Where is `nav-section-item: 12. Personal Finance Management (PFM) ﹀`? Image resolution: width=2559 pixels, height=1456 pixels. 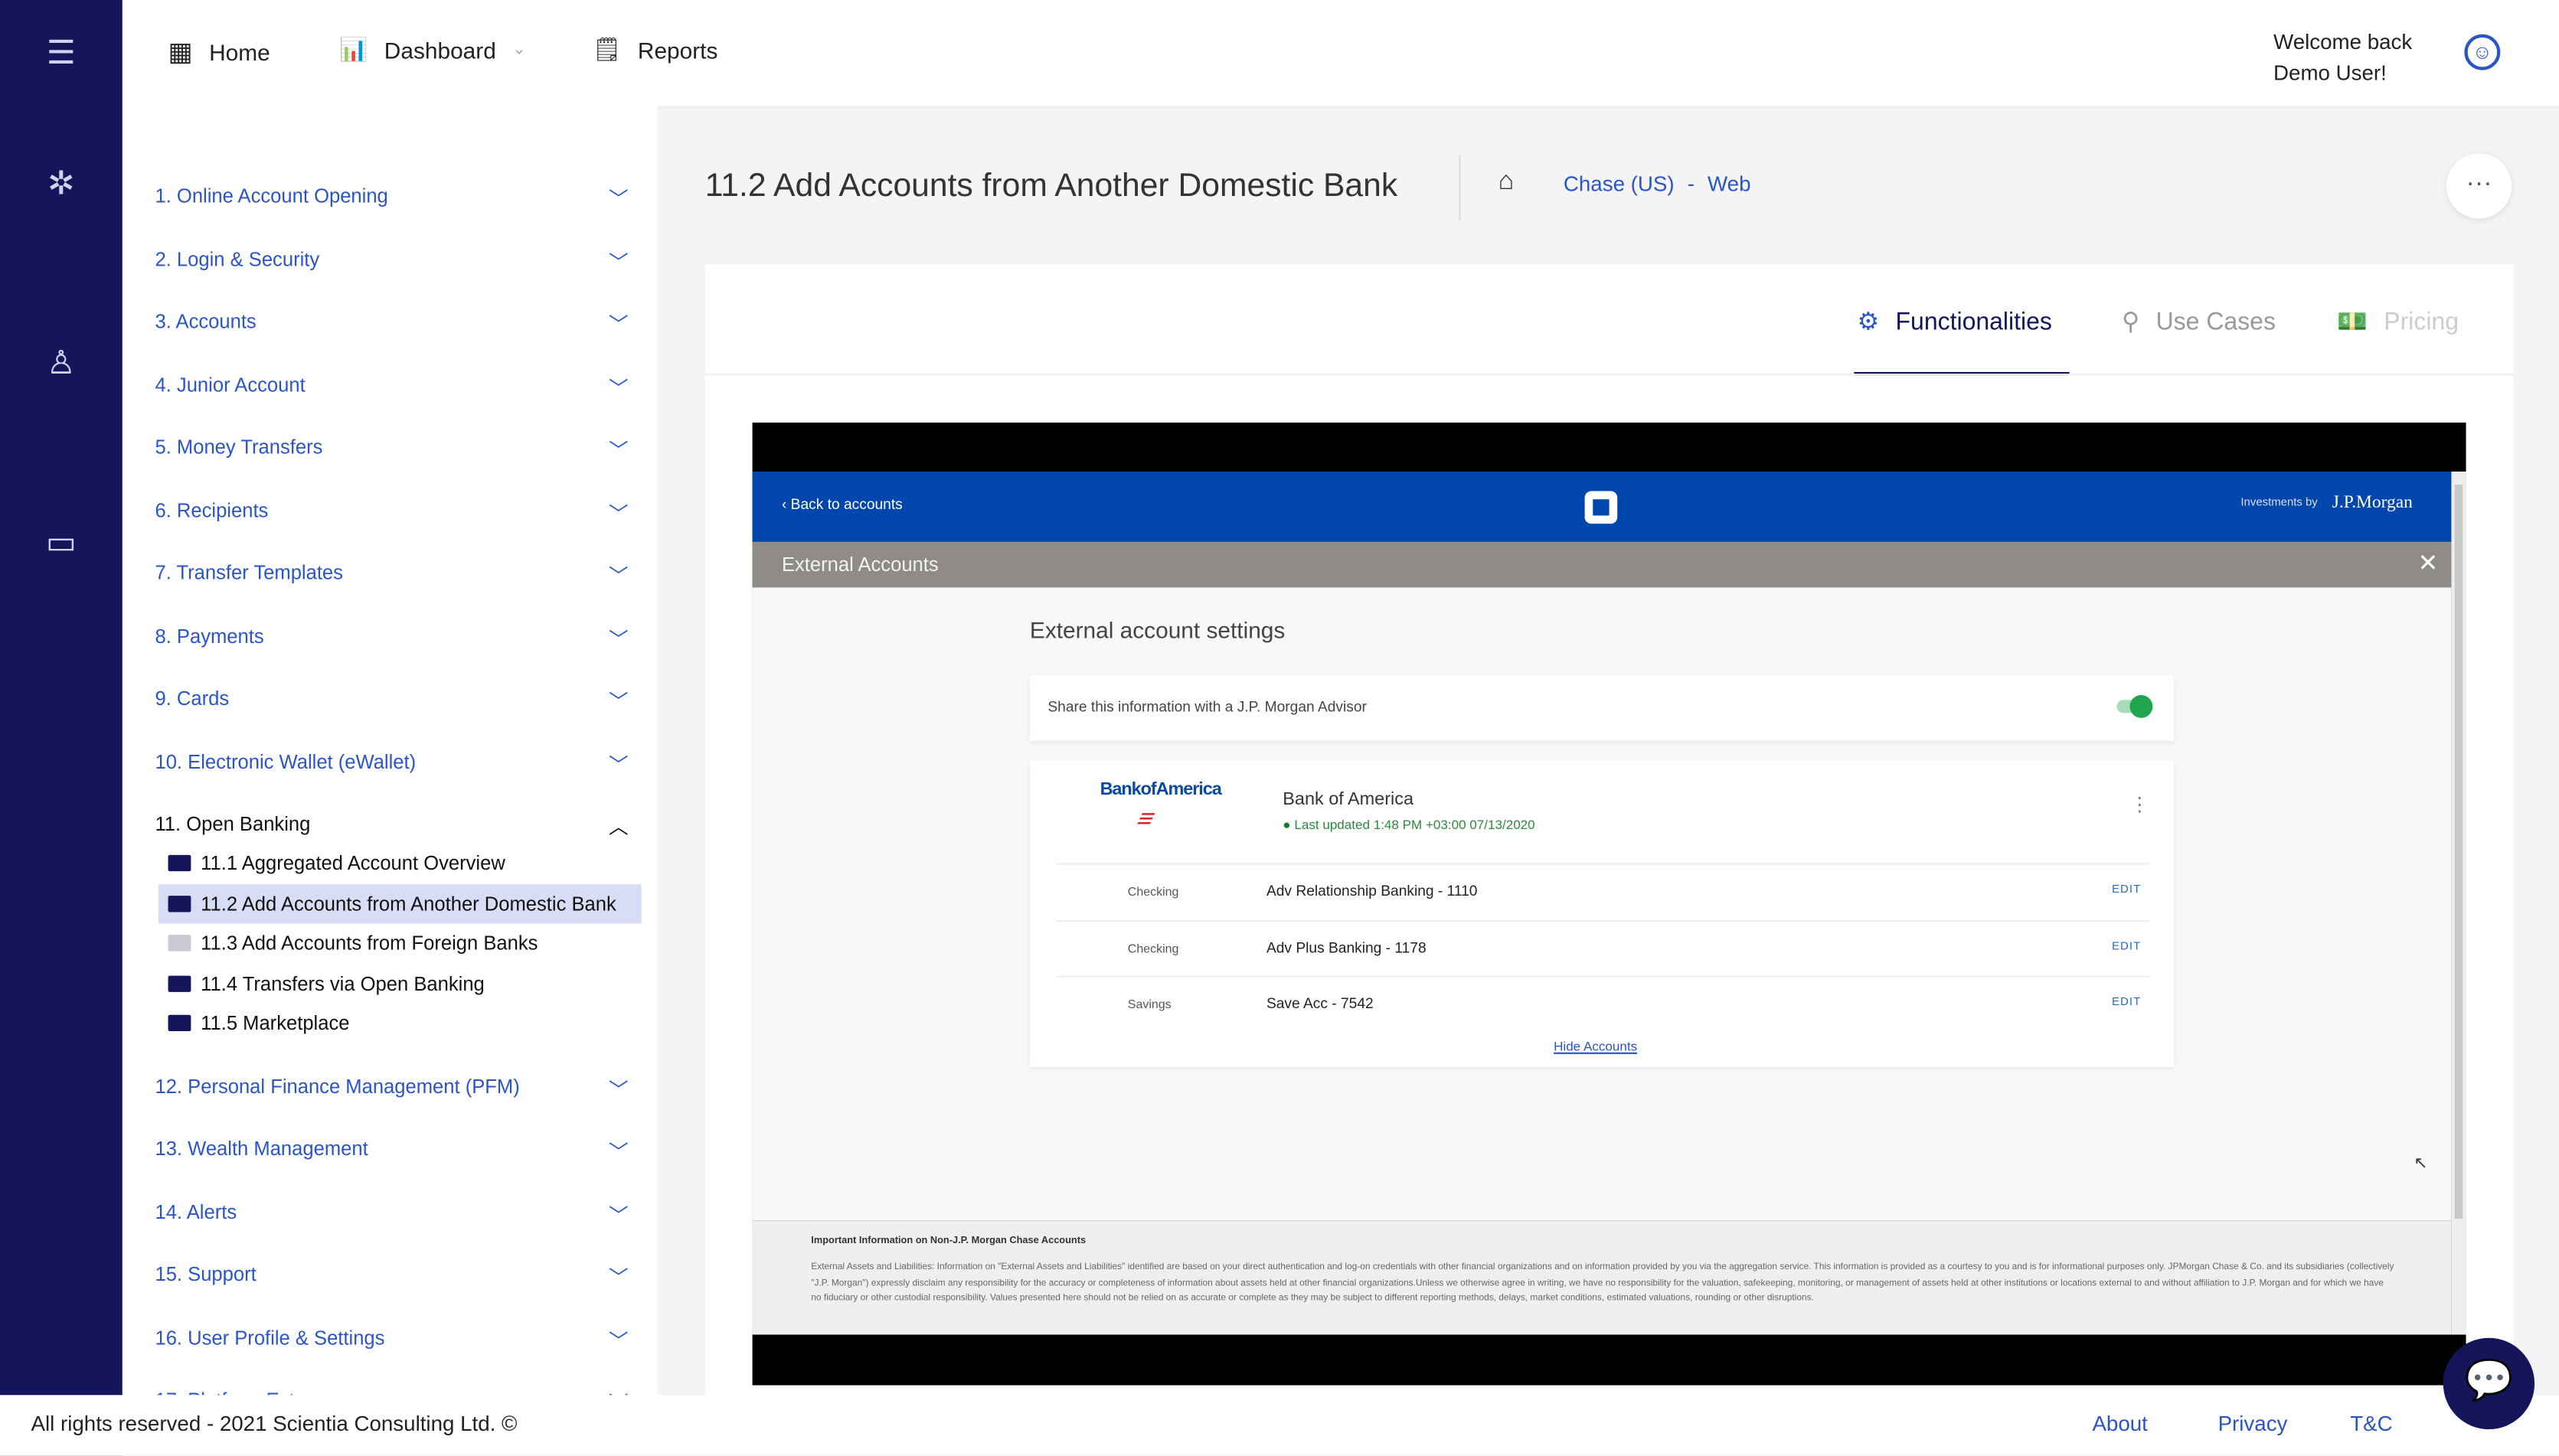
nav-section-item: 12. Personal Finance Management (PFM) ﹀ is located at coordinates (391, 1089).